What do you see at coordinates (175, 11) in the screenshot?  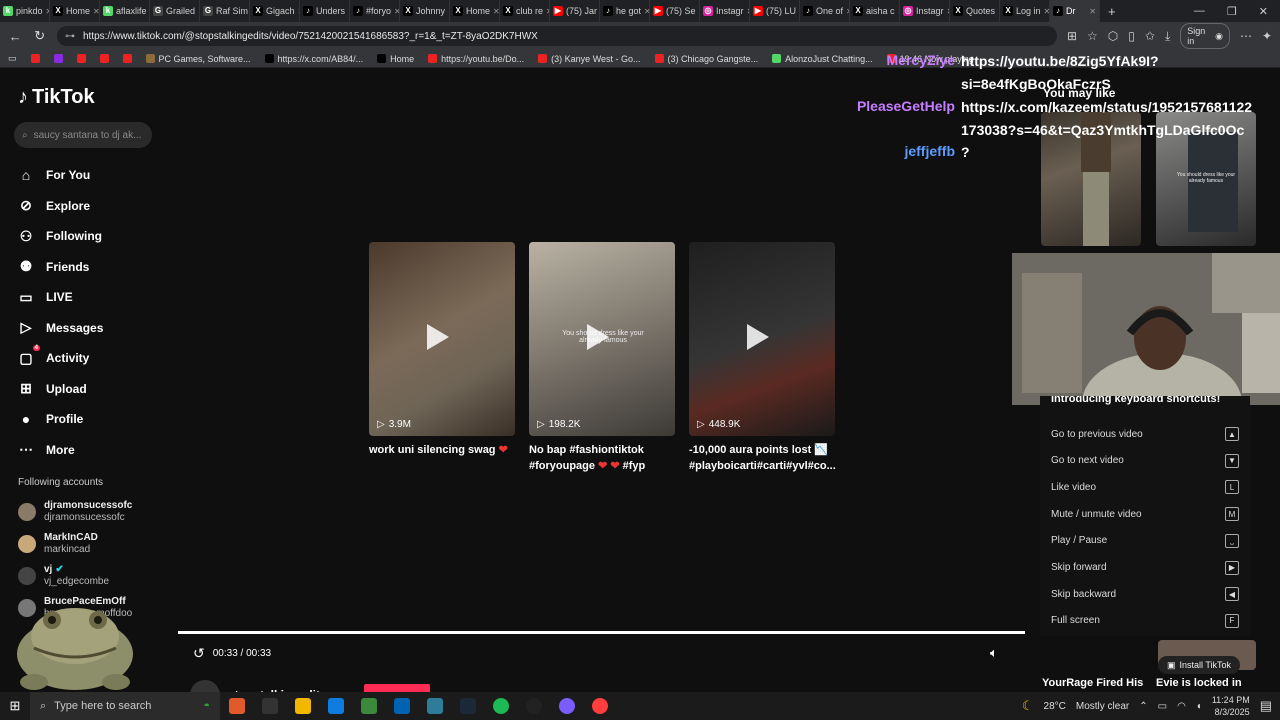 I see `browser-tab: GGrailed✕` at bounding box center [175, 11].